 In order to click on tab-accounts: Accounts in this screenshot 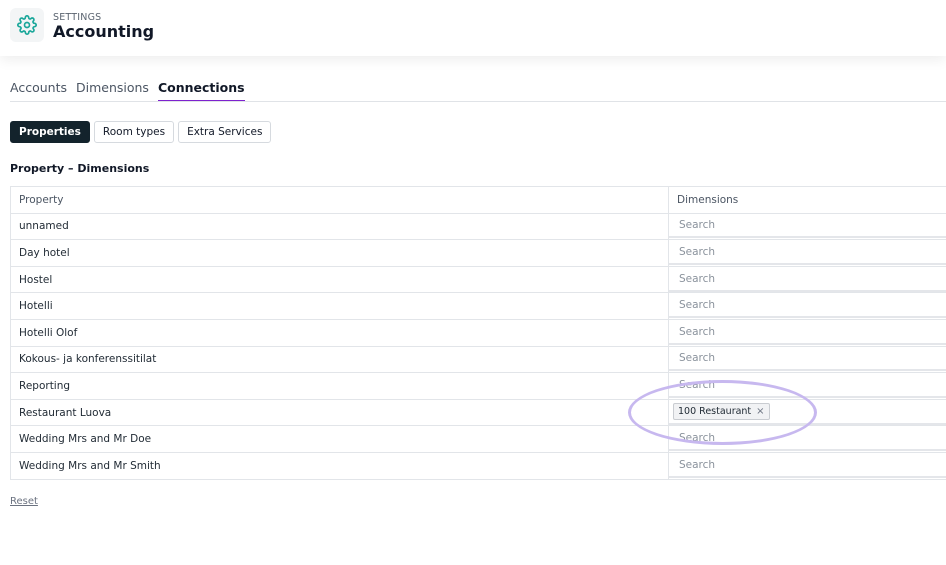, I will do `click(38, 90)`.